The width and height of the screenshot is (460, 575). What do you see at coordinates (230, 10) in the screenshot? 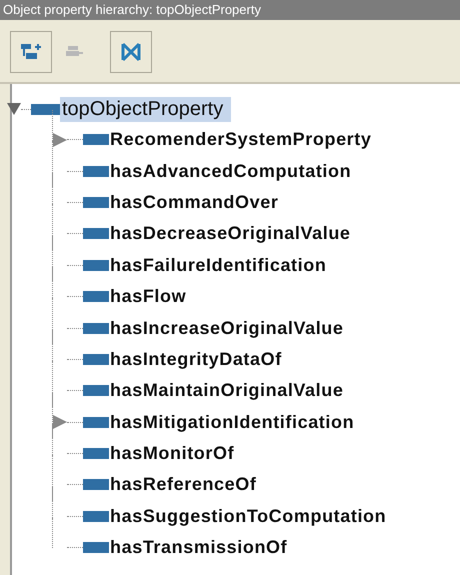
I see `panel-title: Object property hierarchy: topObjectProperty` at bounding box center [230, 10].